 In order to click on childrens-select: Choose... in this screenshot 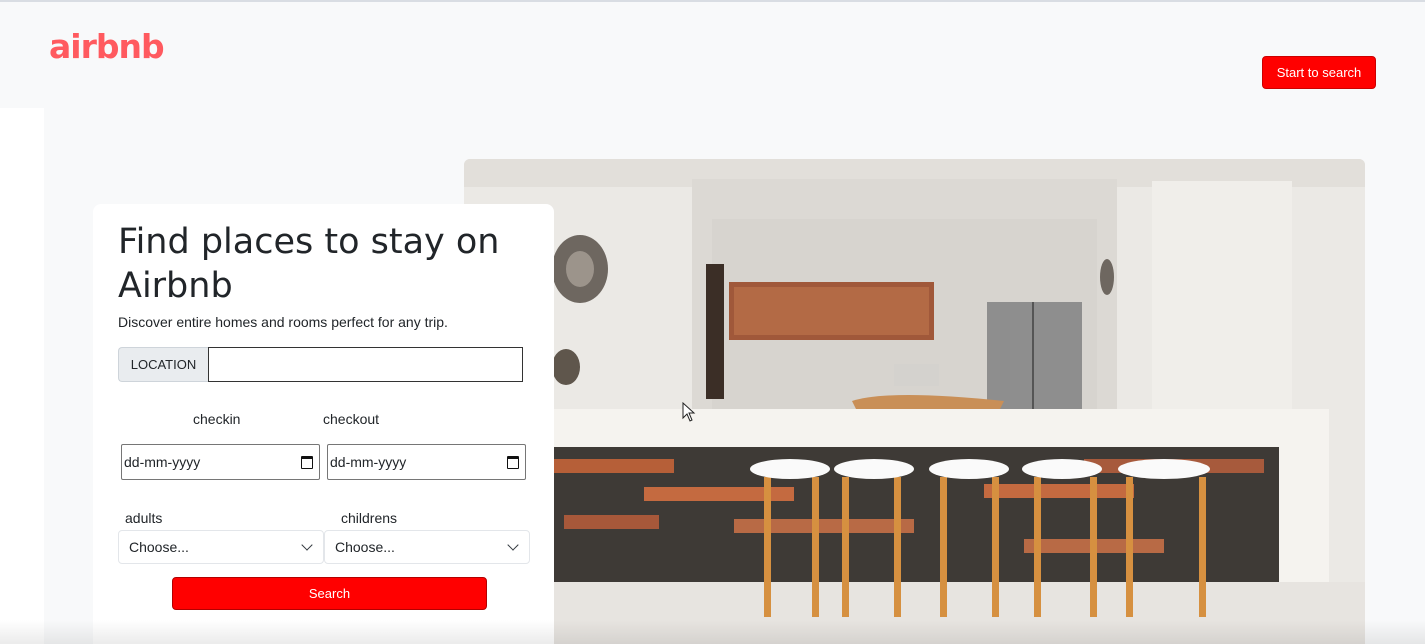, I will do `click(427, 547)`.